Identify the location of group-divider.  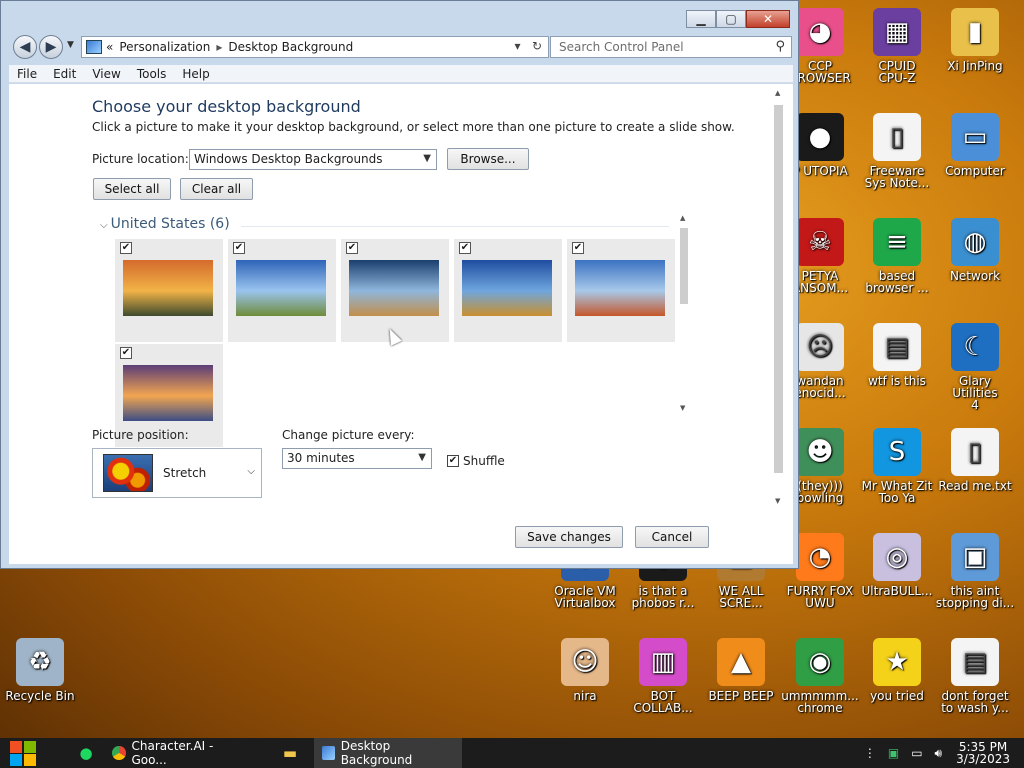
(455, 226).